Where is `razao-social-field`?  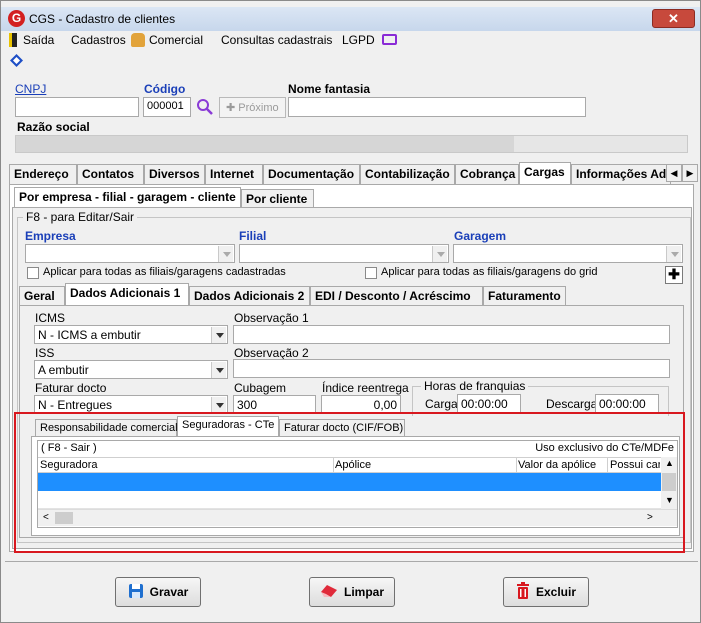
razao-social-field is located at coordinates (351, 144).